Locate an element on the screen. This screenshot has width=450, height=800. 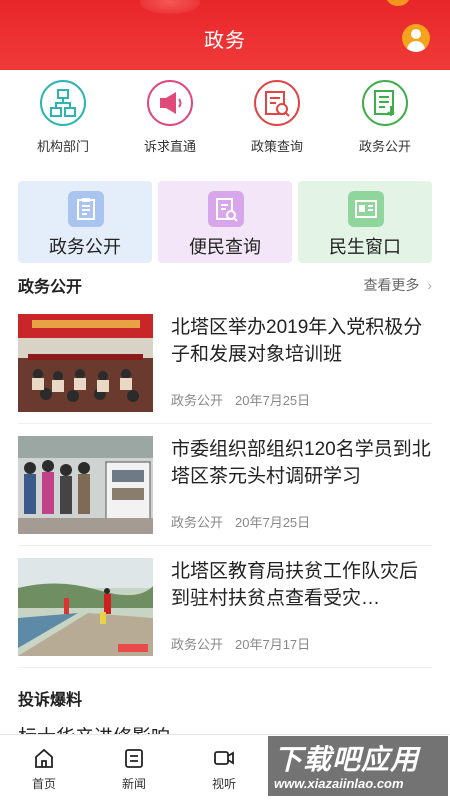
quick-action-label: 诉求直通 is located at coordinates (169, 146).